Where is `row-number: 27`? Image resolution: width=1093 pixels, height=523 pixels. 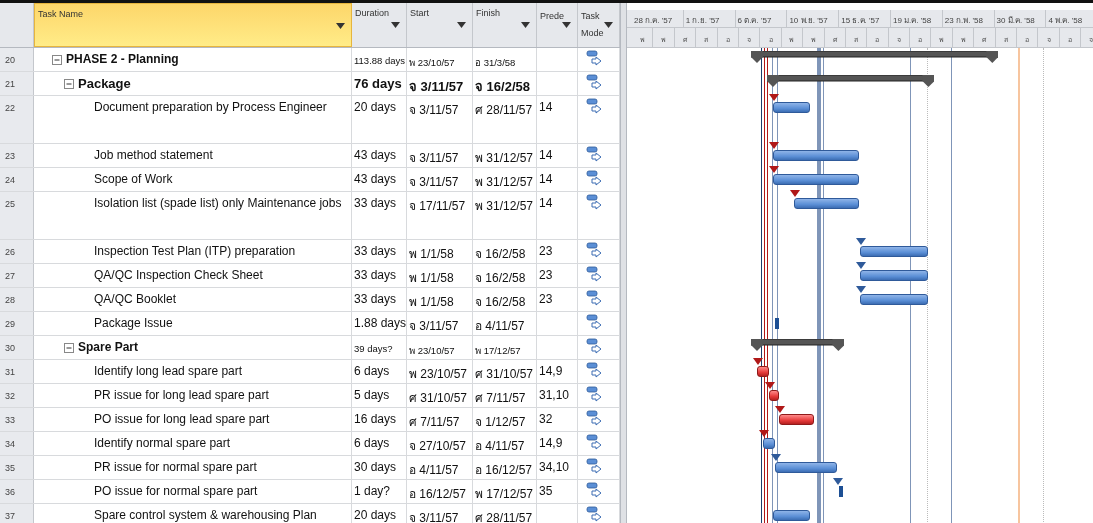
row-number: 27 is located at coordinates (17, 275).